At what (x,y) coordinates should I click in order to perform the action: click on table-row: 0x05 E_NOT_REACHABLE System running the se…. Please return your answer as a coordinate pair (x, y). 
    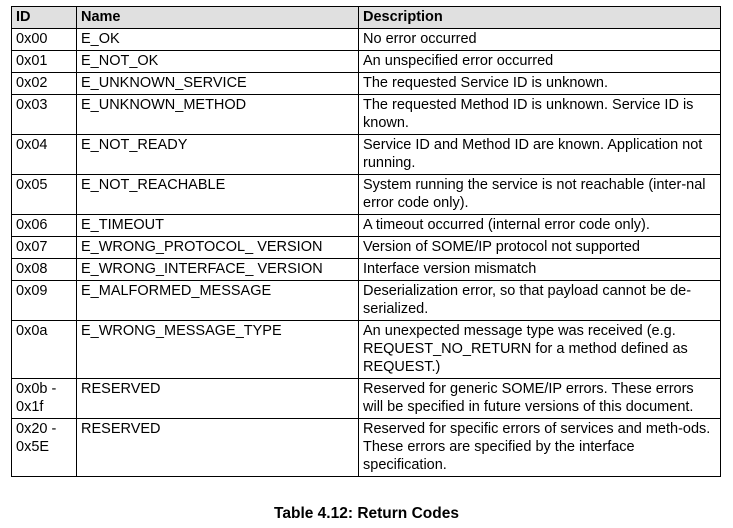
    Looking at the image, I should click on (366, 194).